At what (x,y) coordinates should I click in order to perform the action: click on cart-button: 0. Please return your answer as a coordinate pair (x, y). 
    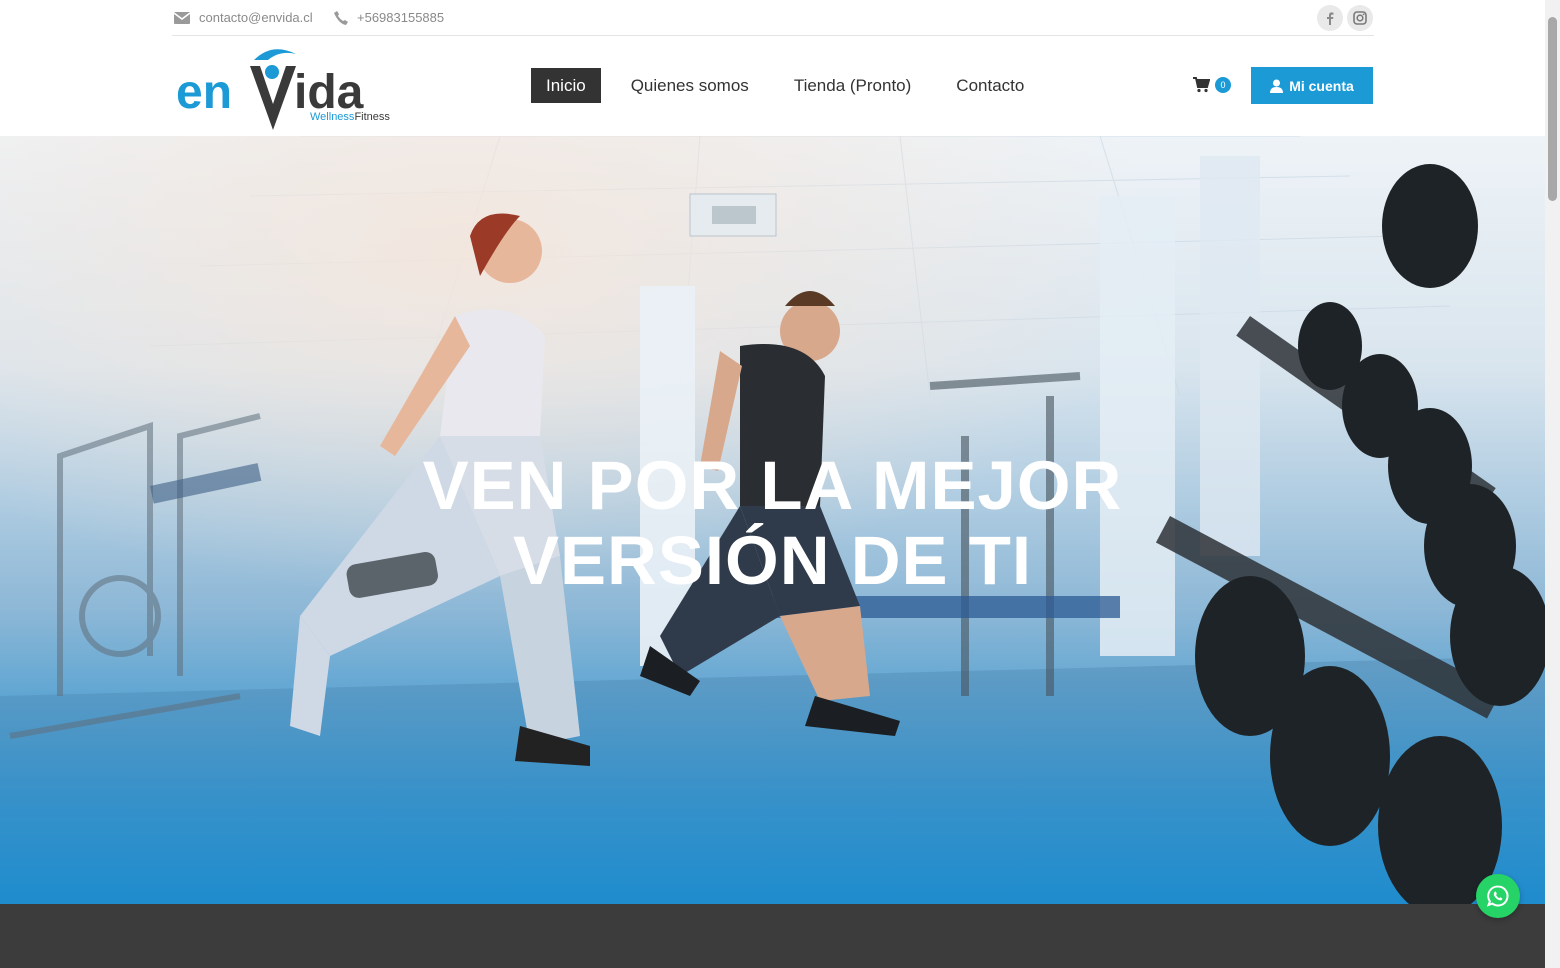
    Looking at the image, I should click on (1212, 85).